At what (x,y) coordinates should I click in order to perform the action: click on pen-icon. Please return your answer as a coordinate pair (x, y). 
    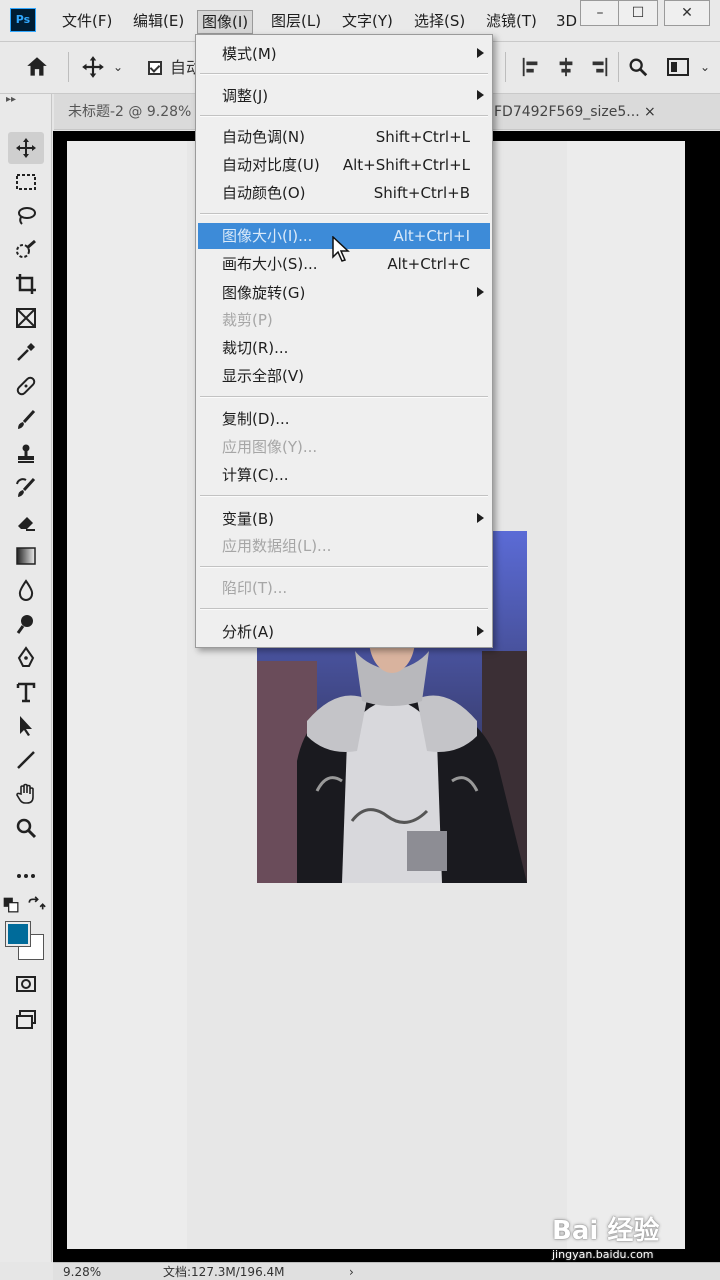
    Looking at the image, I should click on (26, 658).